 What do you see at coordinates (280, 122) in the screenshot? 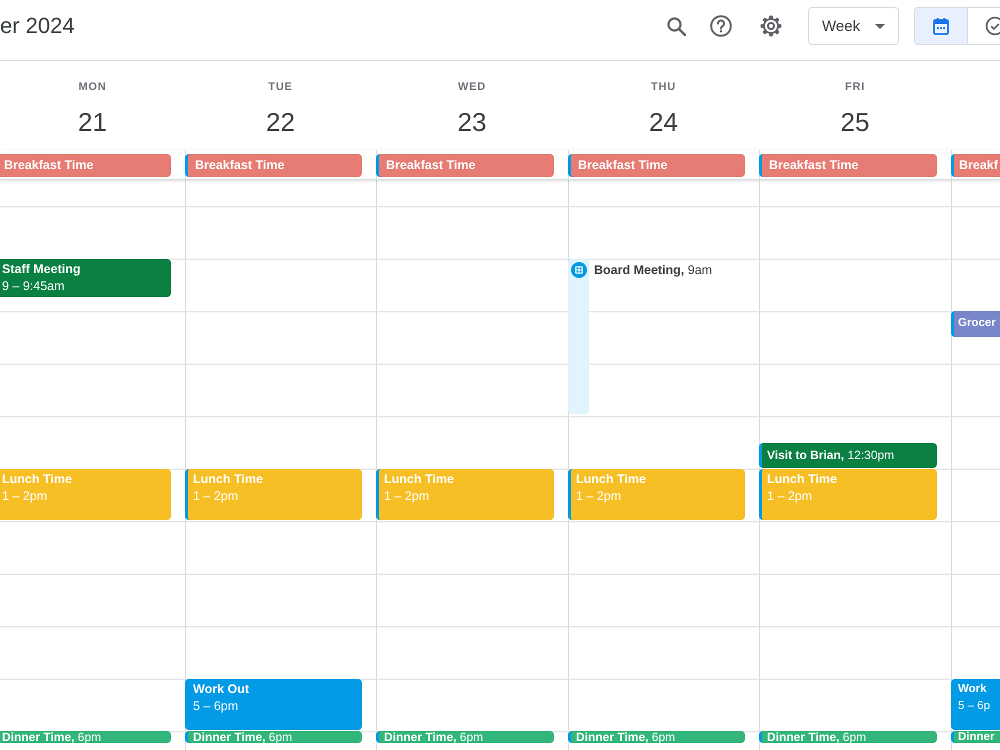
I see `day-number: 22` at bounding box center [280, 122].